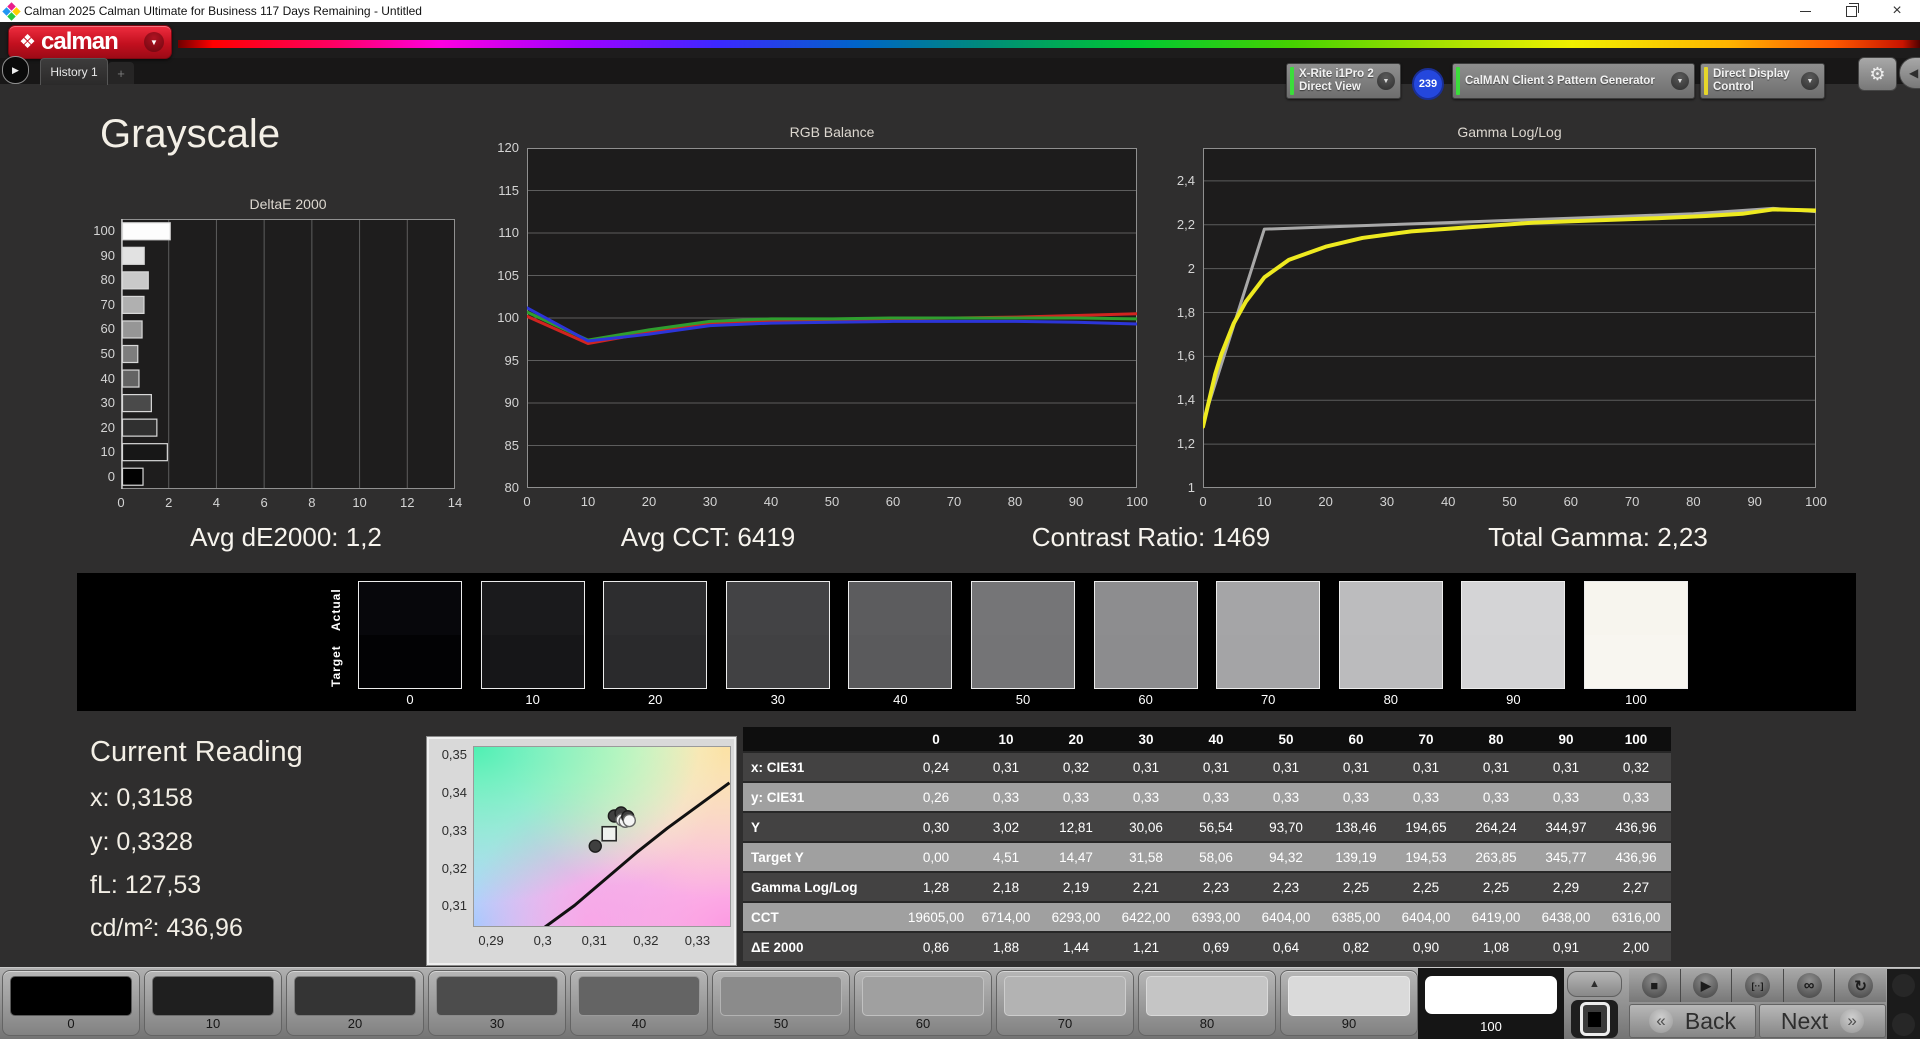 The height and width of the screenshot is (1039, 1920). I want to click on app-logo-icon, so click(11, 11).